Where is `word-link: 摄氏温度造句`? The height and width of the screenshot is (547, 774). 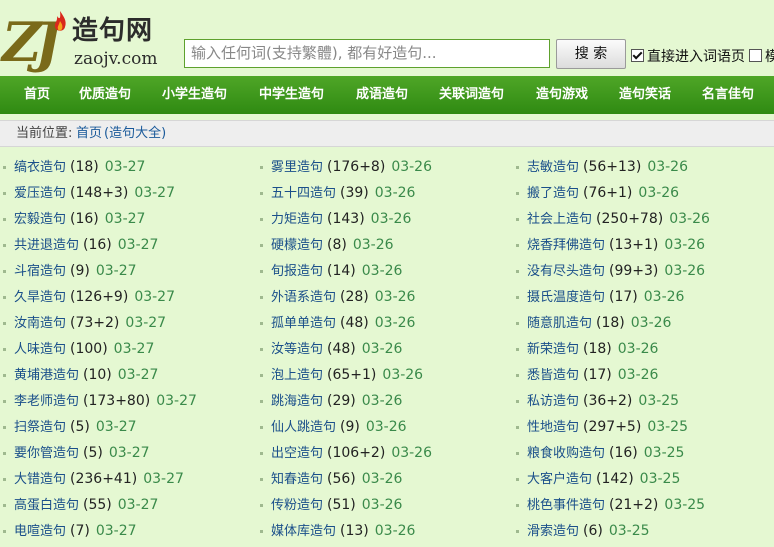 word-link: 摄氏温度造句 is located at coordinates (566, 297).